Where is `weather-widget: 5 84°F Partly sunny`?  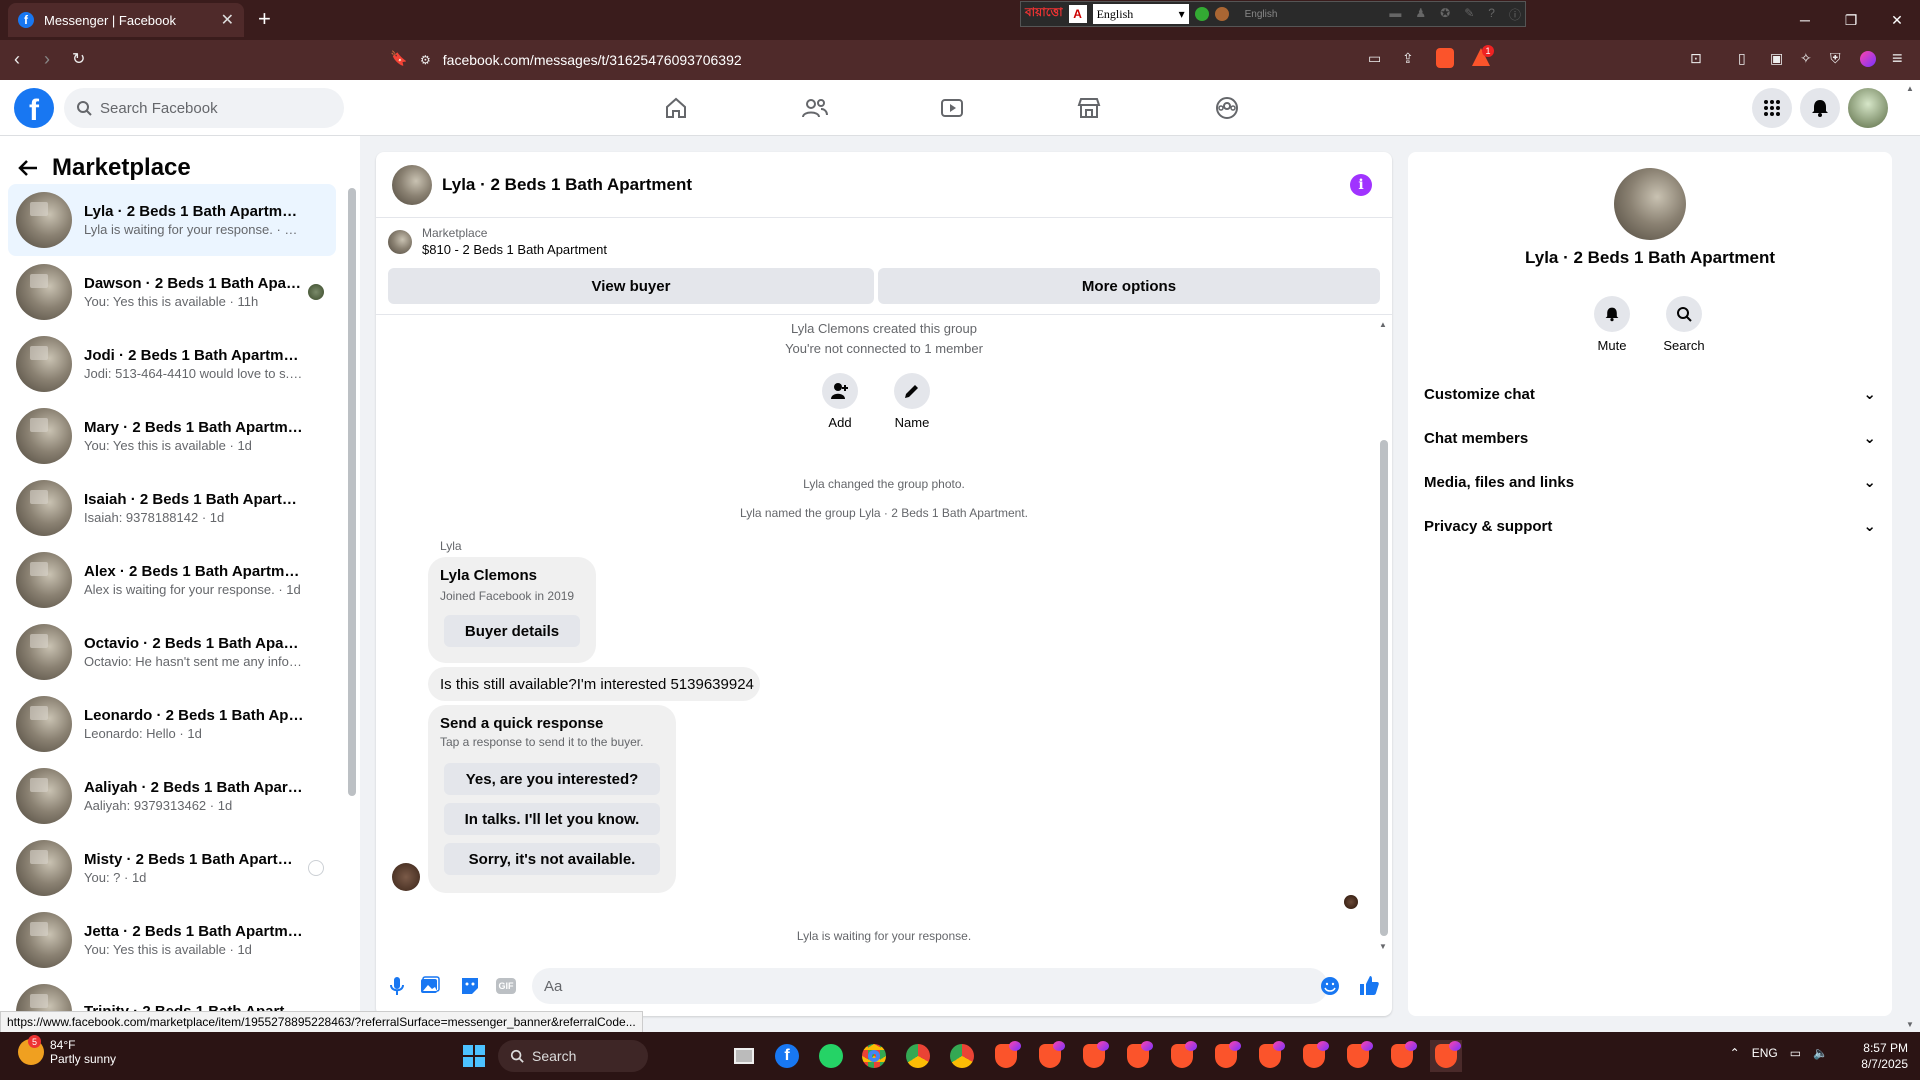
weather-widget: 5 84°F Partly sunny is located at coordinates (67, 1050).